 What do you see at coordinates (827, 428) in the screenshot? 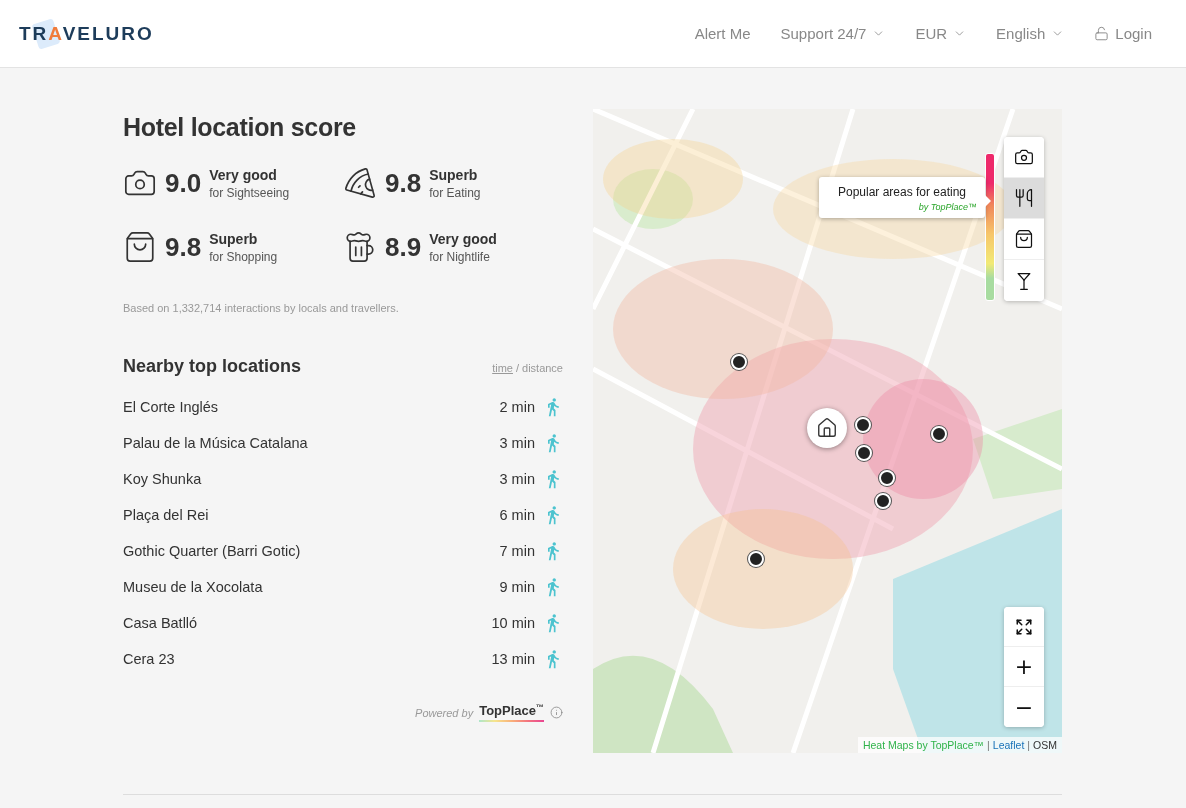
I see `house-icon` at bounding box center [827, 428].